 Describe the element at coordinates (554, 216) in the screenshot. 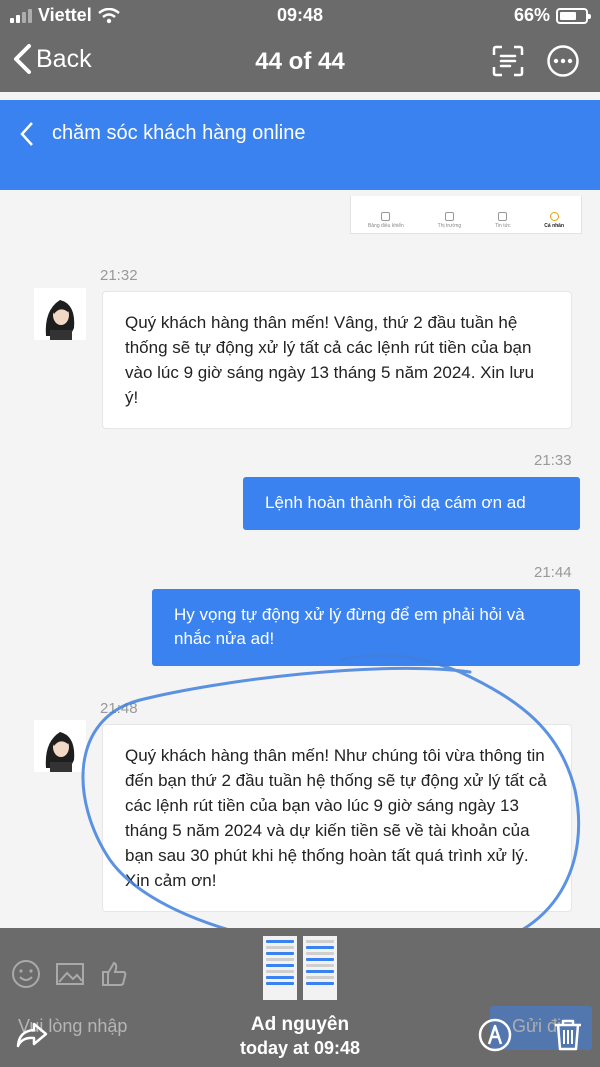

I see `user-icon` at that location.